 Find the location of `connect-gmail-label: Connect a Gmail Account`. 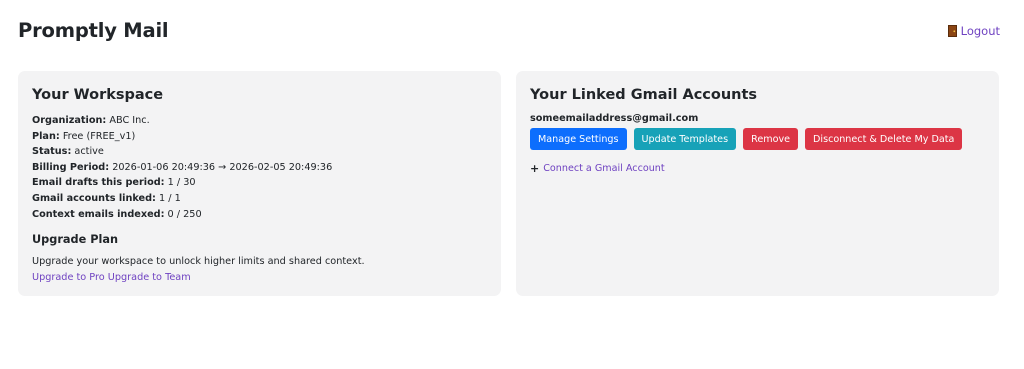

connect-gmail-label: Connect a Gmail Account is located at coordinates (604, 168).